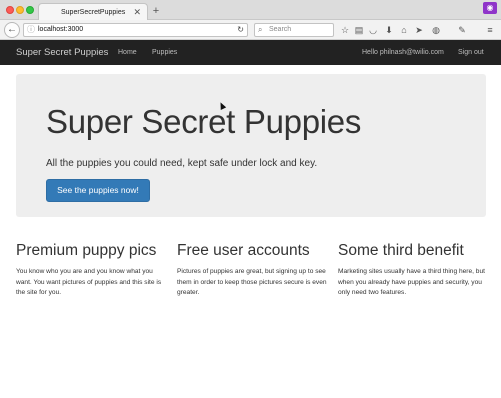  Describe the element at coordinates (156, 11) in the screenshot. I see `new-tab-button: +` at that location.